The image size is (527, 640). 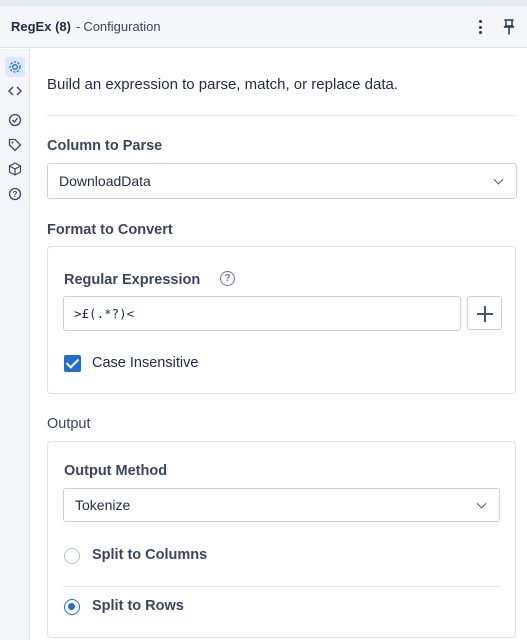 What do you see at coordinates (15, 67) in the screenshot?
I see `gear-icon` at bounding box center [15, 67].